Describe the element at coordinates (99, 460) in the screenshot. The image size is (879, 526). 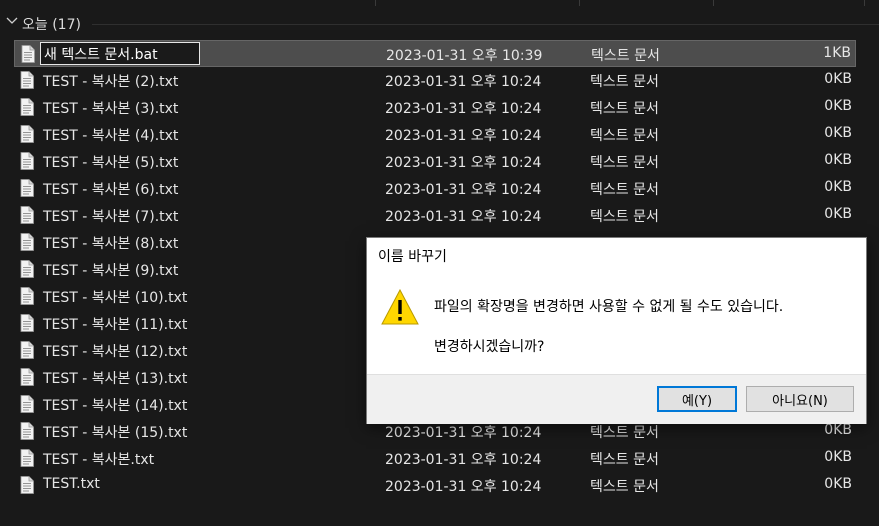
I see `file-name: TEST - 복사본.txt` at that location.